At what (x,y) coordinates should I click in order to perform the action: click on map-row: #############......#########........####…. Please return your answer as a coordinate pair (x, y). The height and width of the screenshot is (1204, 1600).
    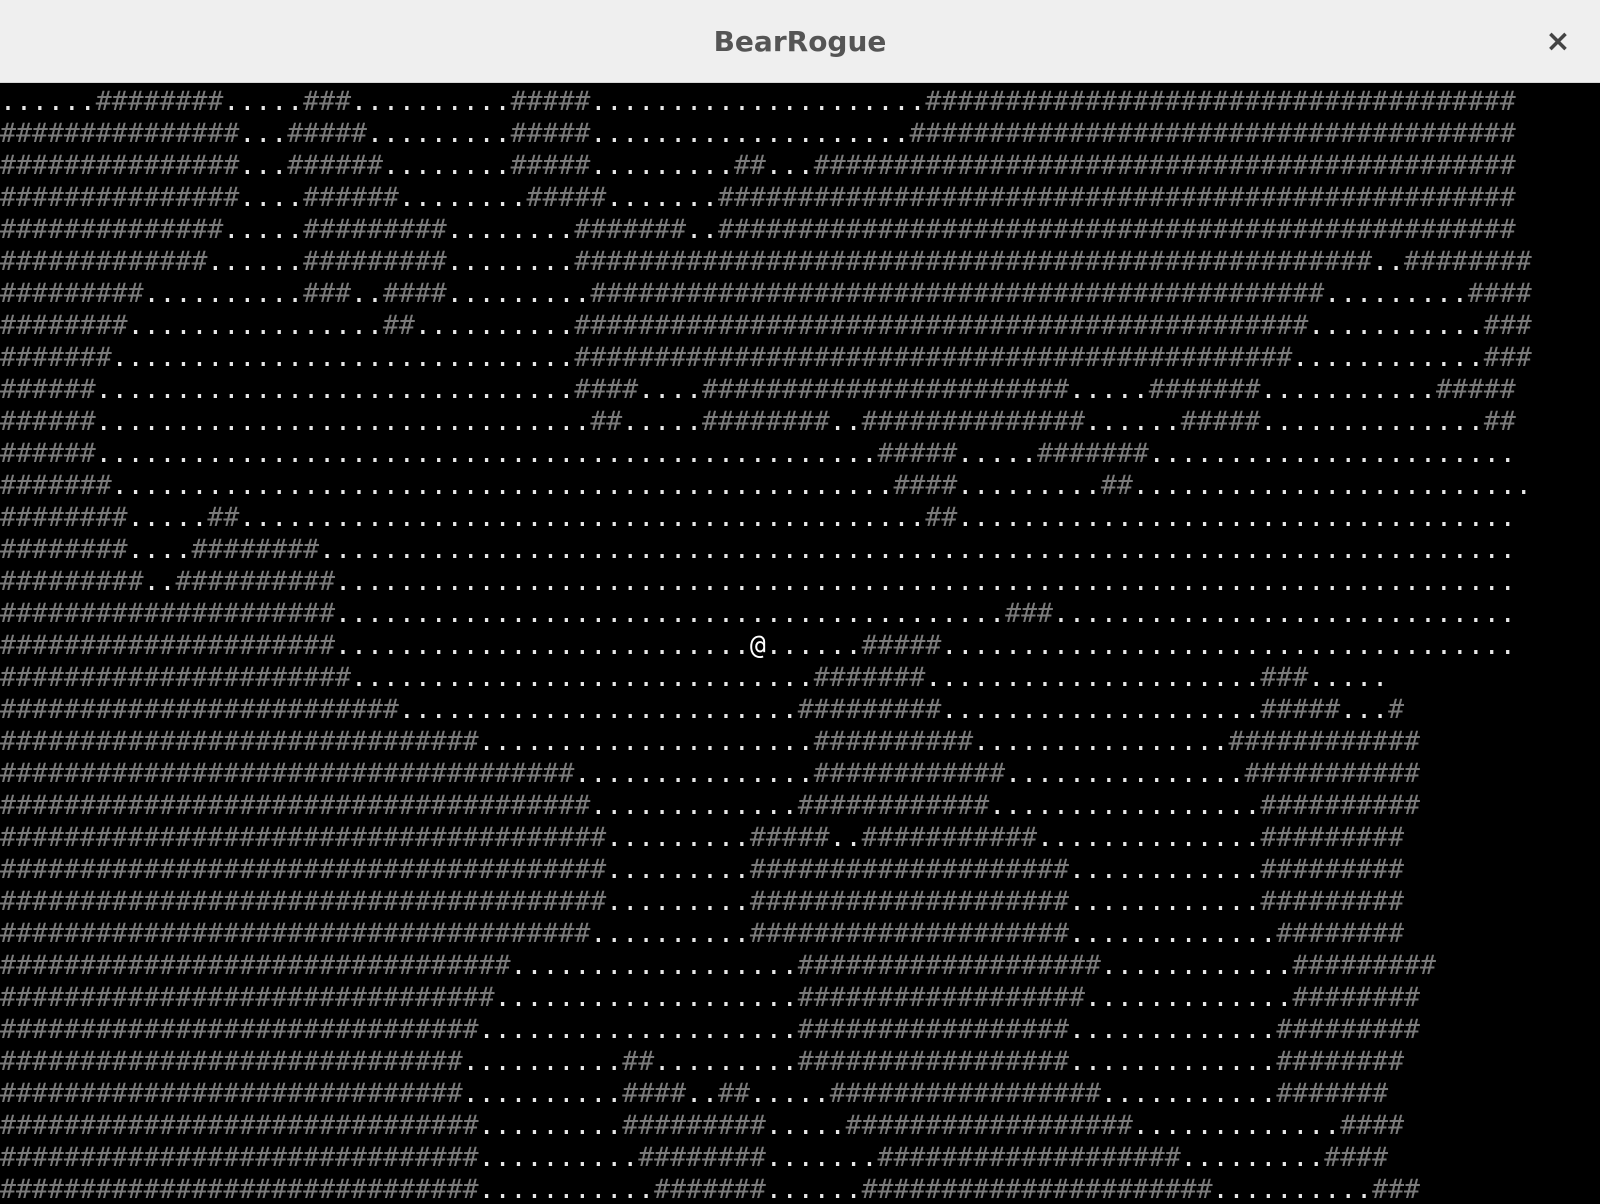
    Looking at the image, I should click on (800, 262).